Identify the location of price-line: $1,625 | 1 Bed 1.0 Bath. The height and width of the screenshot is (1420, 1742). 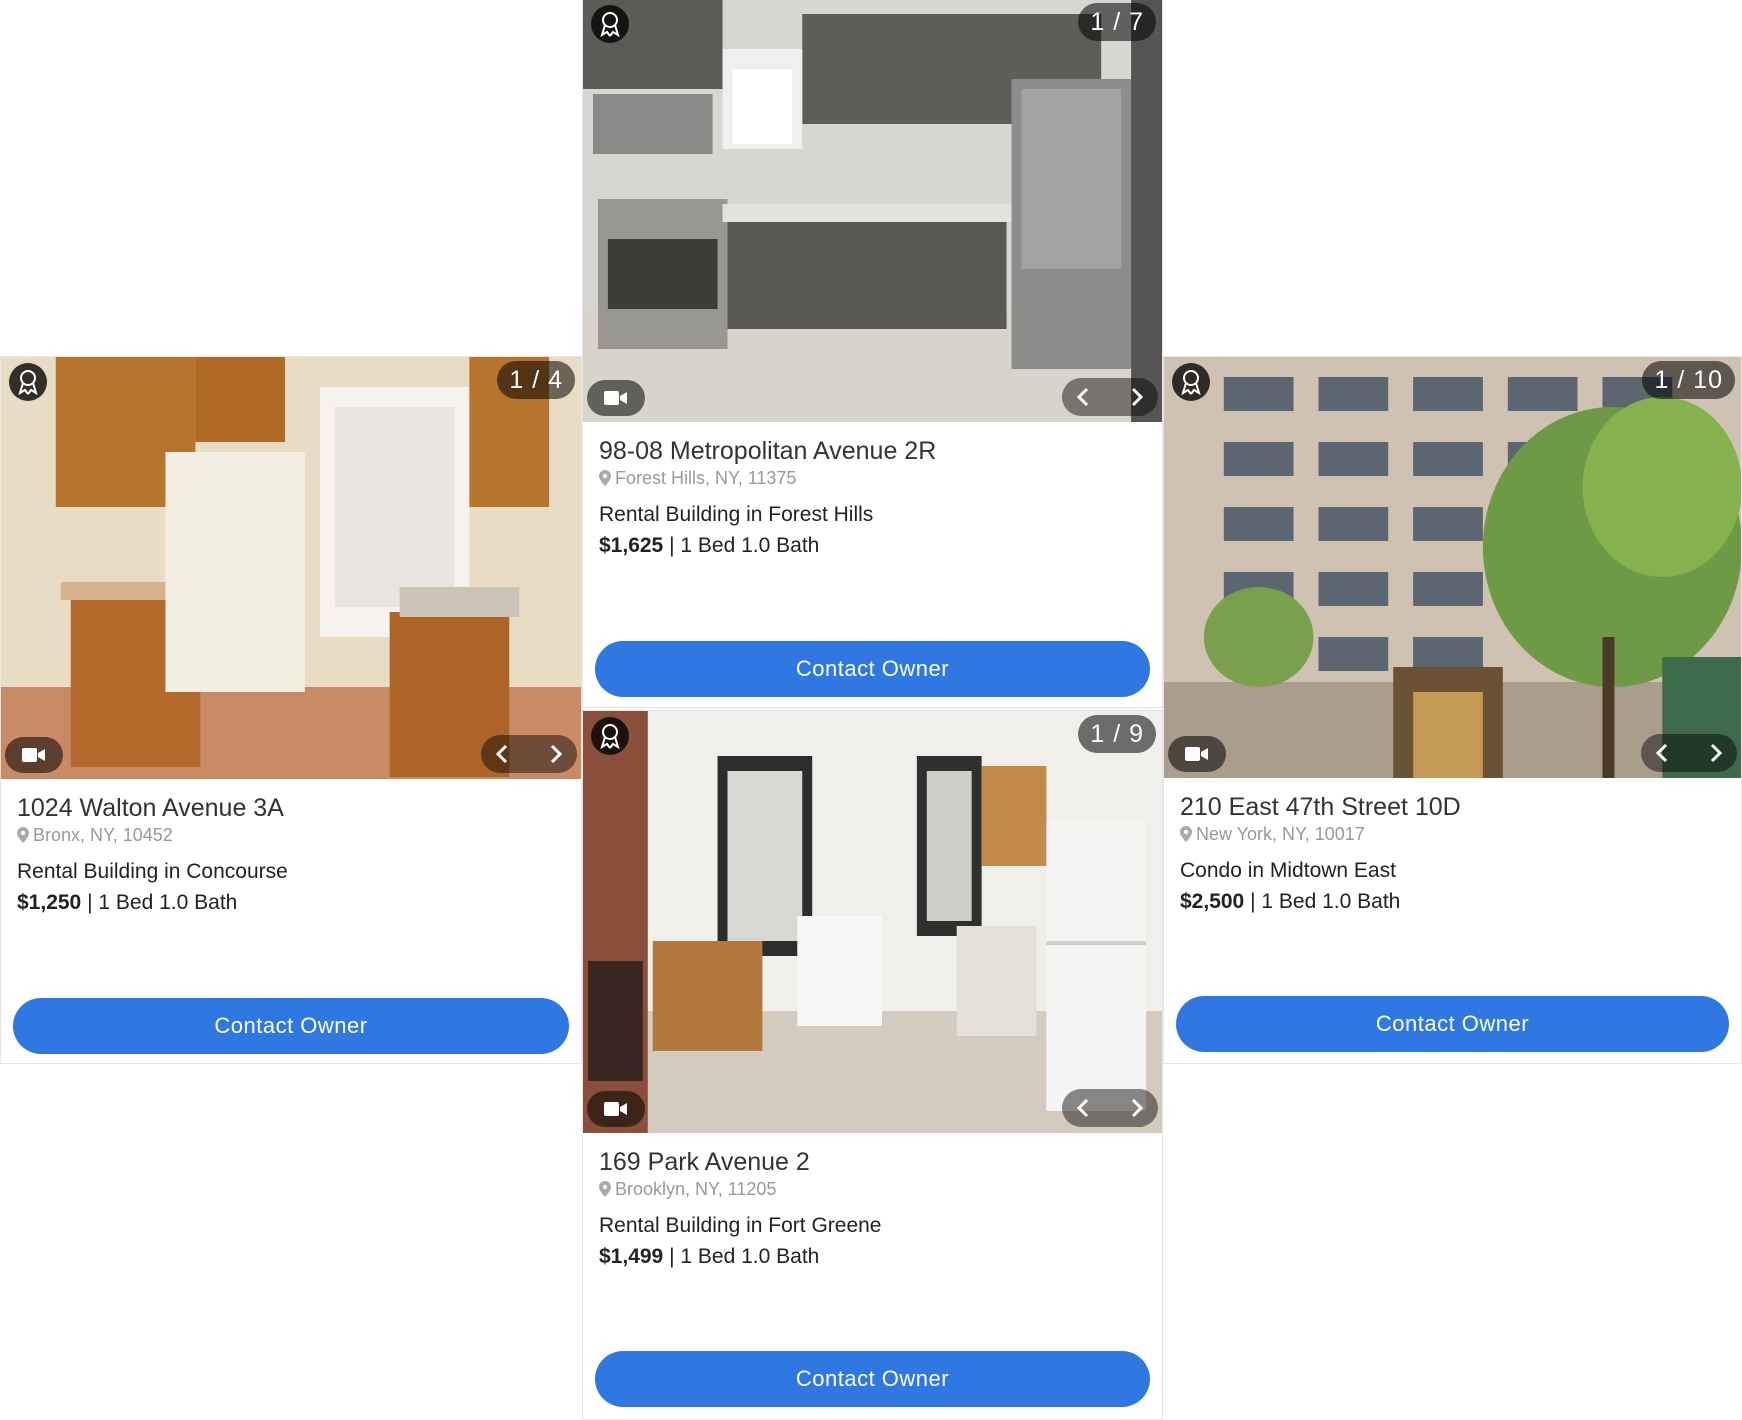
(872, 546).